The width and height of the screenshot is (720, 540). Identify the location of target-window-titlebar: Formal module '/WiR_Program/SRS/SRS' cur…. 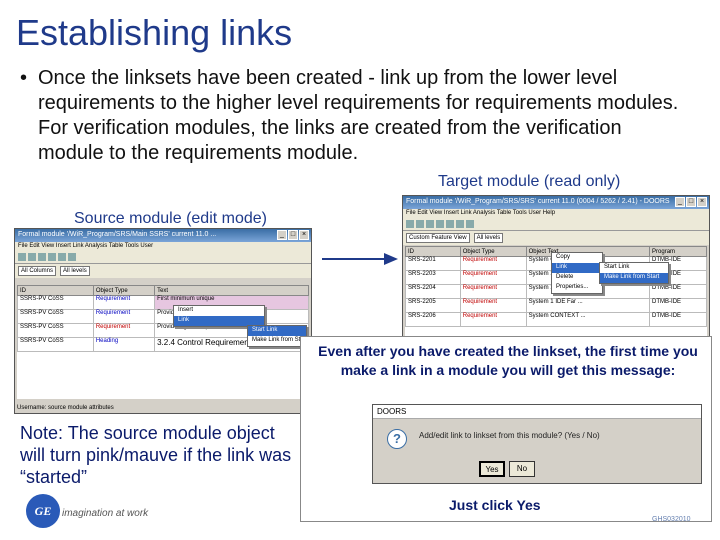
(556, 202).